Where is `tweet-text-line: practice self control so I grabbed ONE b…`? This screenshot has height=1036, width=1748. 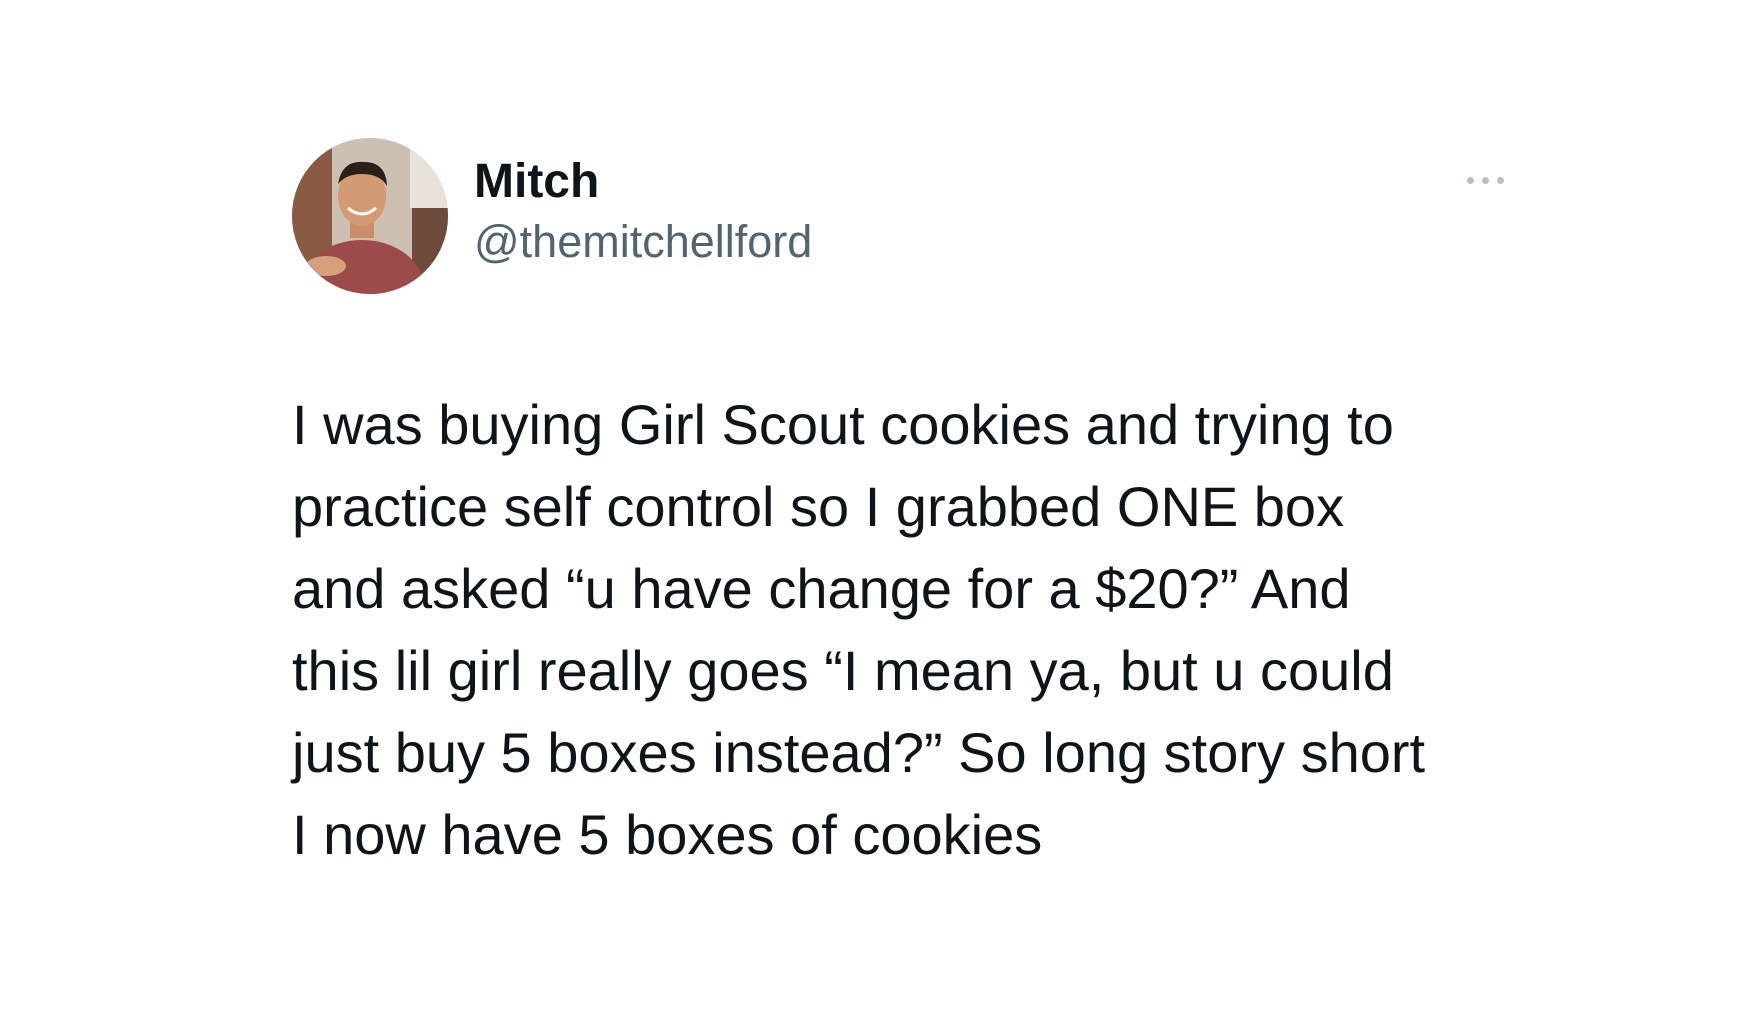
tweet-text-line: practice self control so I grabbed ONE b… is located at coordinates (818, 506).